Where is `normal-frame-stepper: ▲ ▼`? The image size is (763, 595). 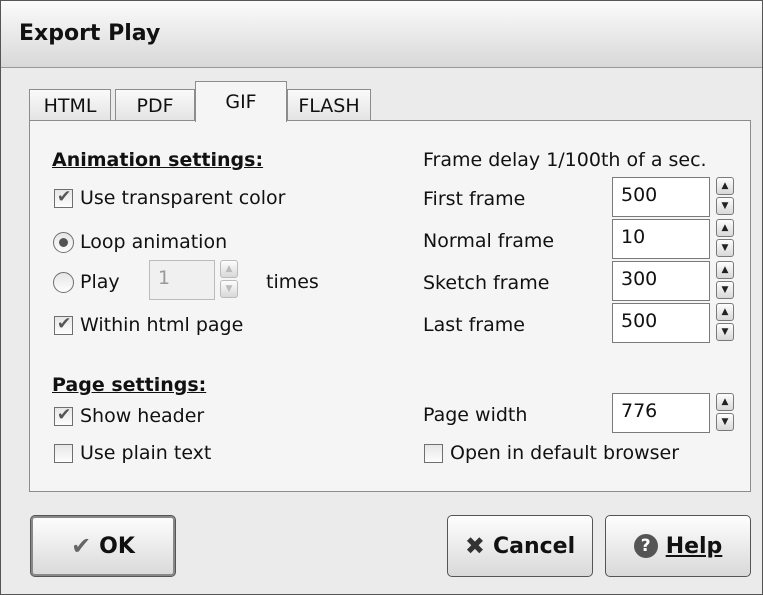
normal-frame-stepper: ▲ ▼ is located at coordinates (725, 239).